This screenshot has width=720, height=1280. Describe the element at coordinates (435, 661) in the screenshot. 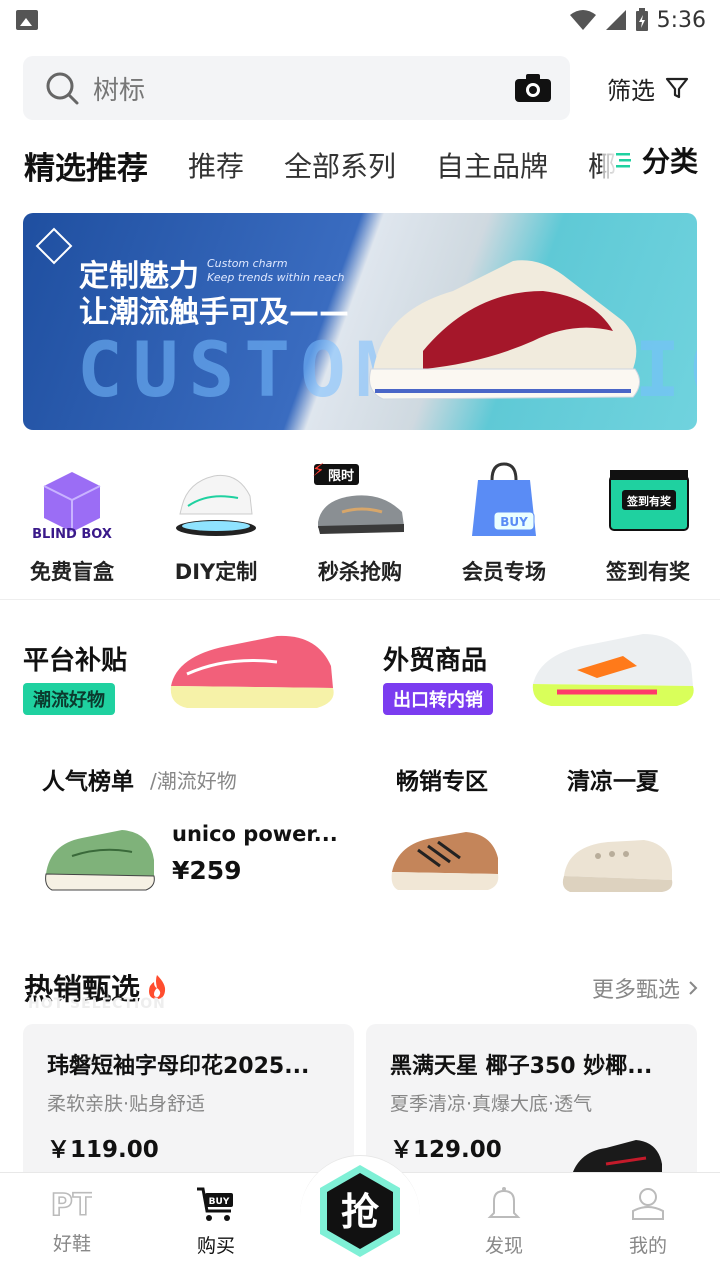

I see `promo-title: 外贸商品` at that location.